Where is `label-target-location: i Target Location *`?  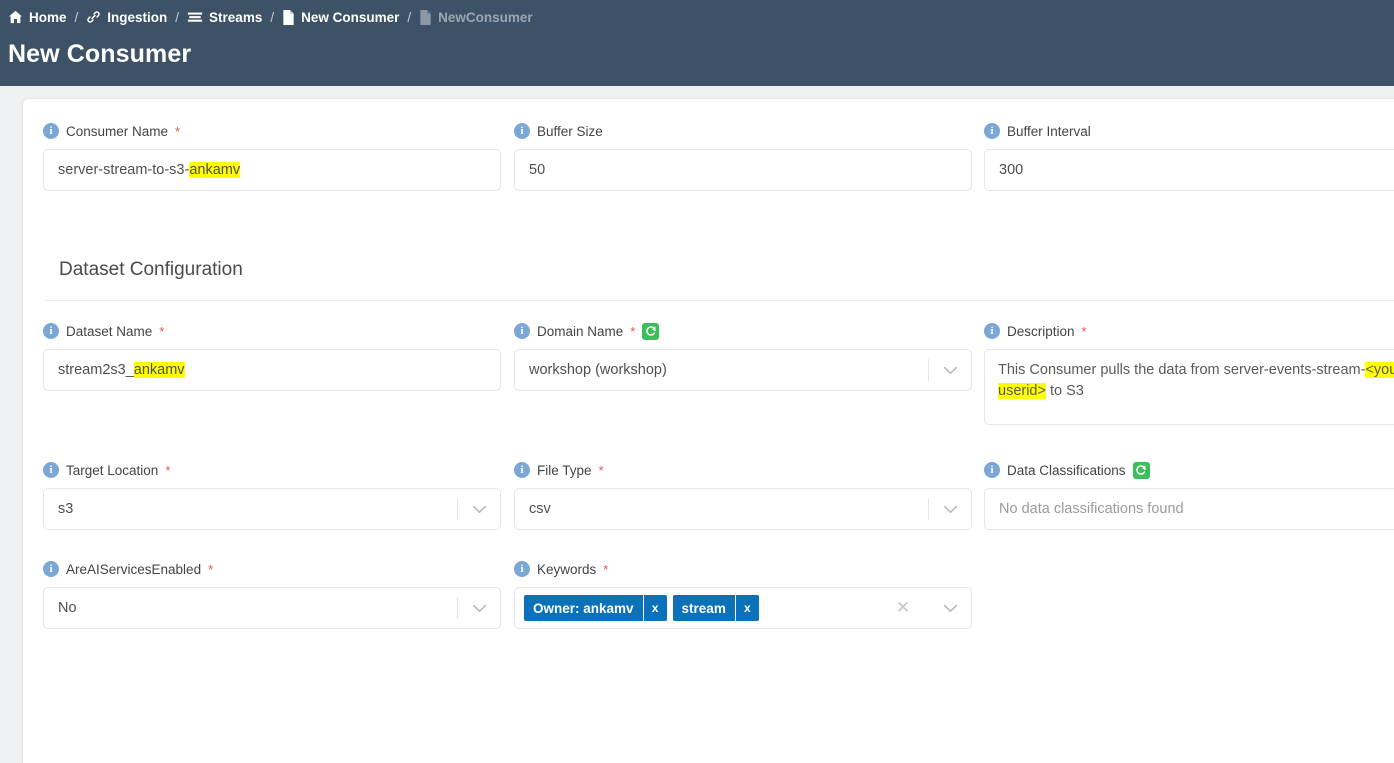 label-target-location: i Target Location * is located at coordinates (272, 470).